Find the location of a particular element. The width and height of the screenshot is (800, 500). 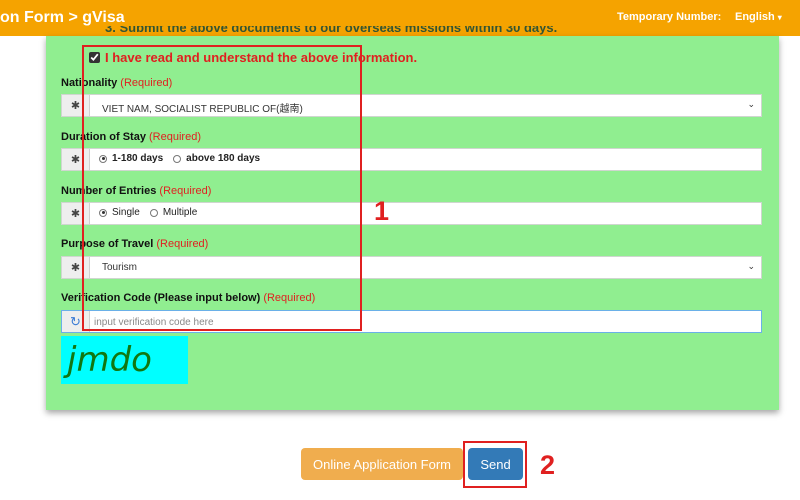

language-dropdown: English ▾ is located at coordinates (758, 17).